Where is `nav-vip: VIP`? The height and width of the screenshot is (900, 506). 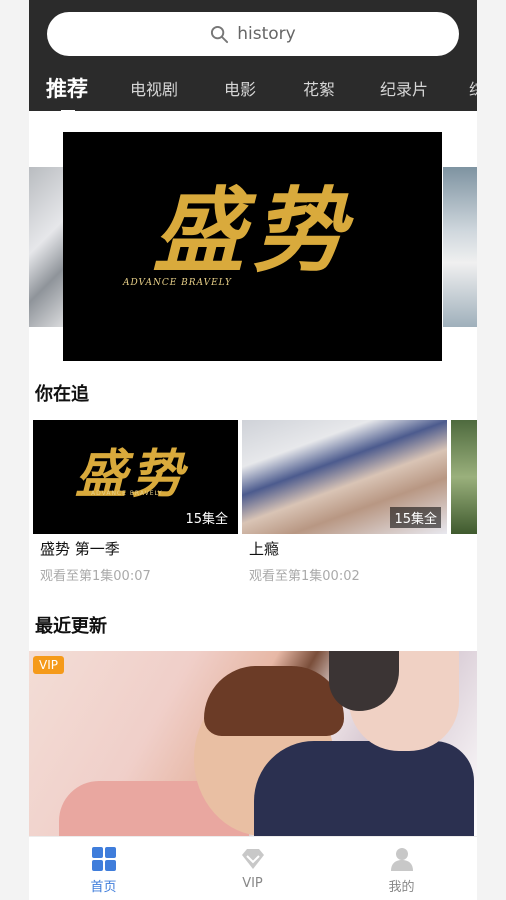
nav-vip: VIP is located at coordinates (252, 868).